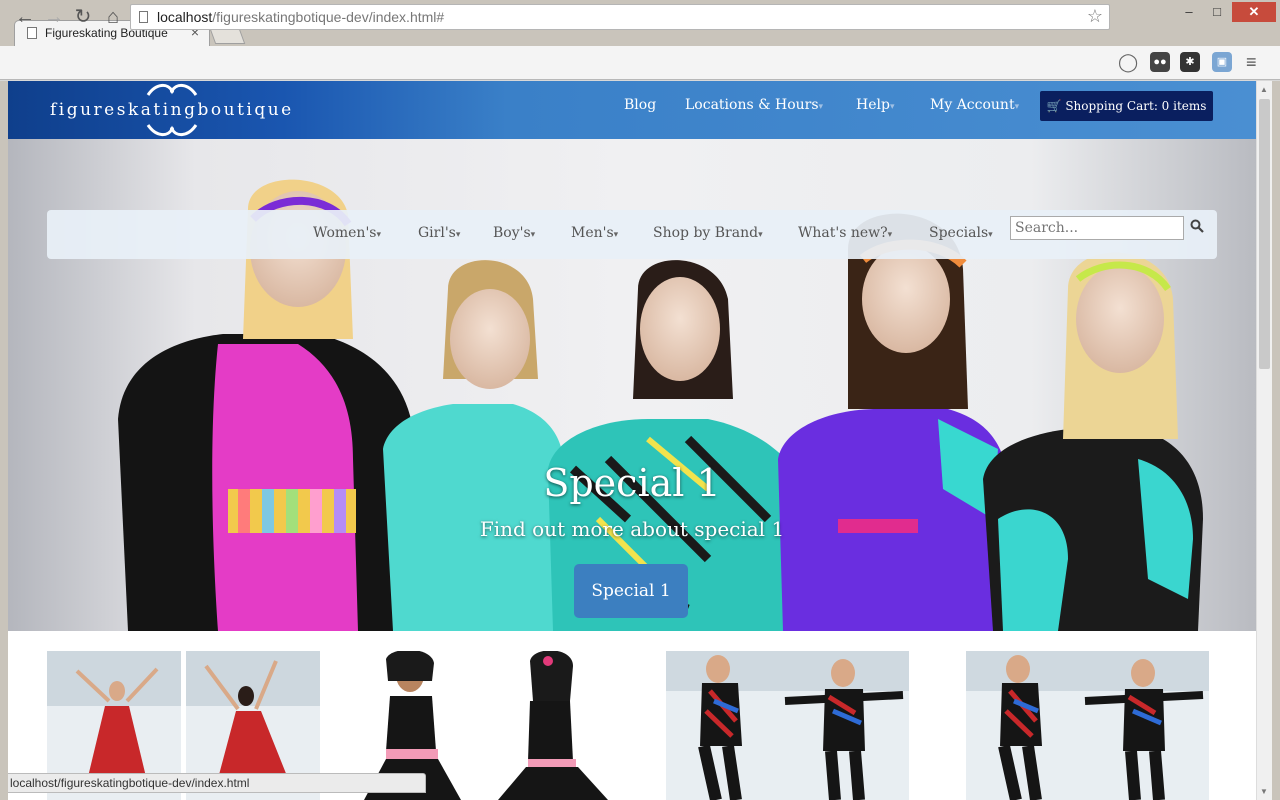  I want to click on extension-window-icon: ▣, so click(1222, 62).